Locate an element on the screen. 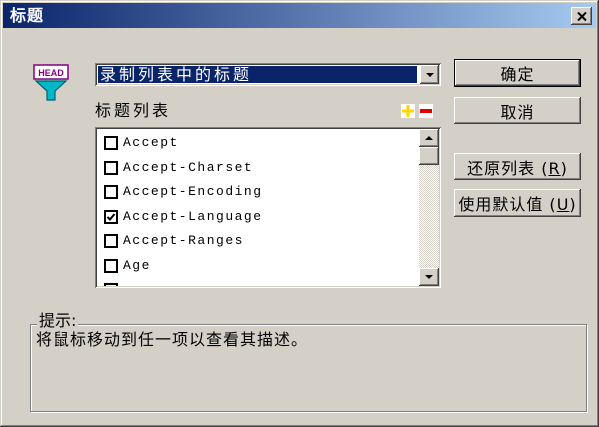 This screenshot has height=427, width=599. plus-icon is located at coordinates (408, 111).